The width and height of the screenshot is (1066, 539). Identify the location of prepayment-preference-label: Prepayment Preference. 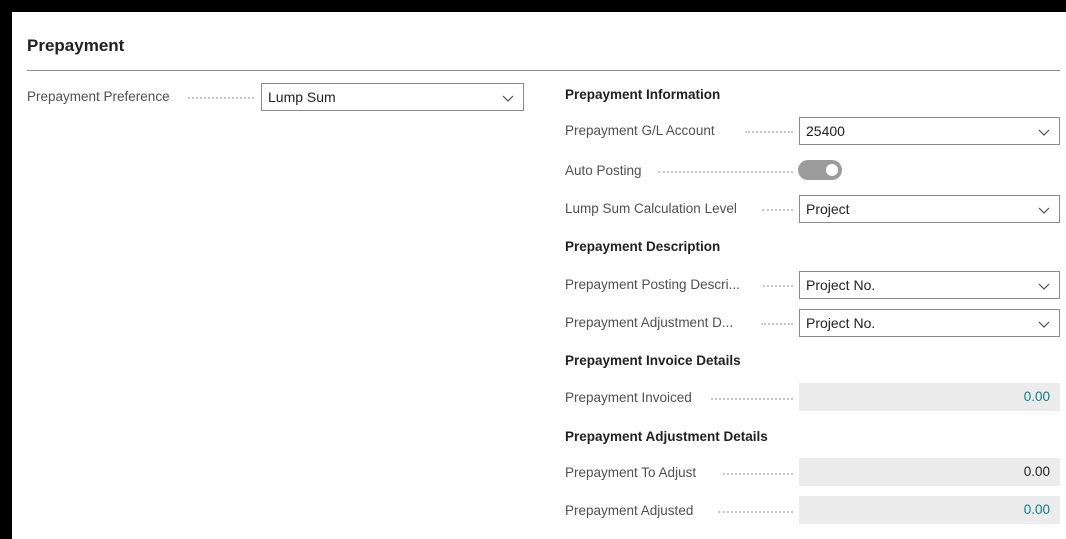
(98, 96).